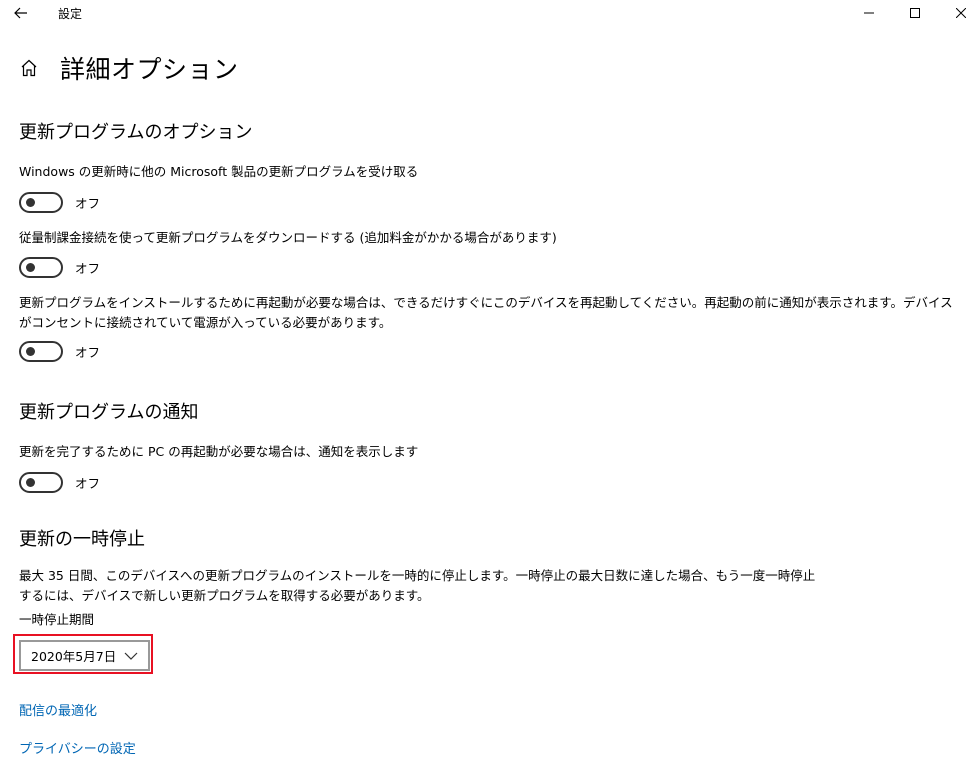  I want to click on chevron-down-icon, so click(131, 656).